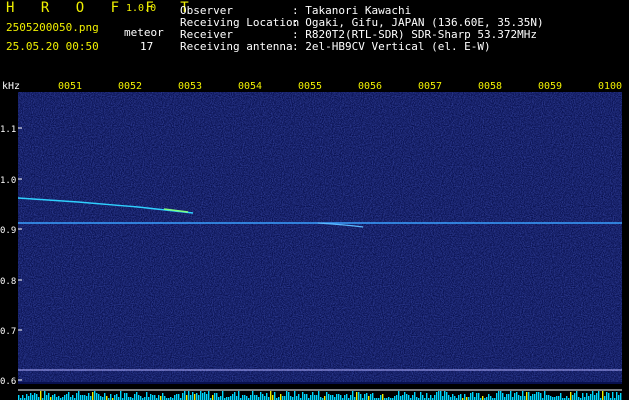 Image resolution: width=629 pixels, height=400 pixels. I want to click on time-tick: 0052, so click(130, 86).